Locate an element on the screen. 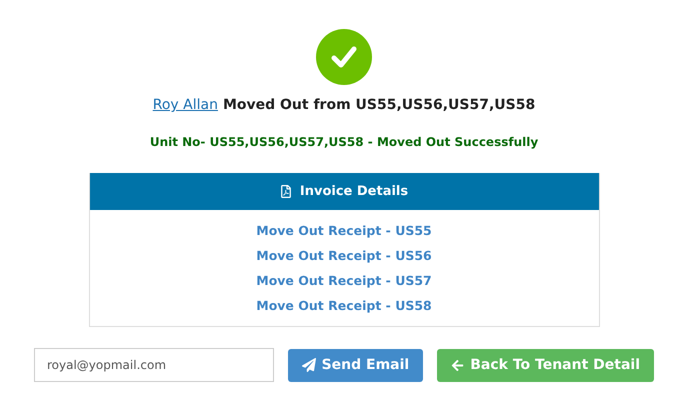  receipt-link: Move Out Receipt - US56 is located at coordinates (344, 255).